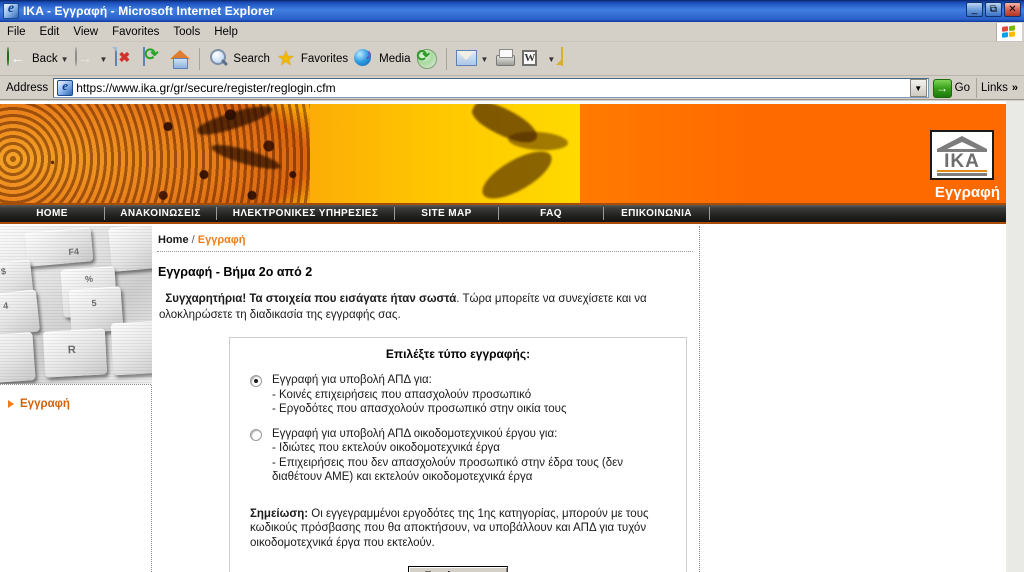  Describe the element at coordinates (85, 58) in the screenshot. I see `forward-arrow-icon: →` at that location.